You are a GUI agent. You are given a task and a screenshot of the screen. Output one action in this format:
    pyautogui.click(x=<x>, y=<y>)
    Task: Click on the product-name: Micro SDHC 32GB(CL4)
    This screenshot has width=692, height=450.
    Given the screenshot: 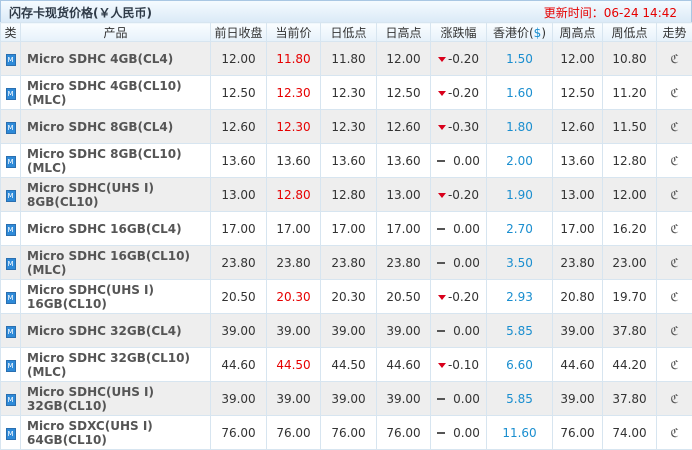 What is the action you would take?
    pyautogui.click(x=116, y=331)
    